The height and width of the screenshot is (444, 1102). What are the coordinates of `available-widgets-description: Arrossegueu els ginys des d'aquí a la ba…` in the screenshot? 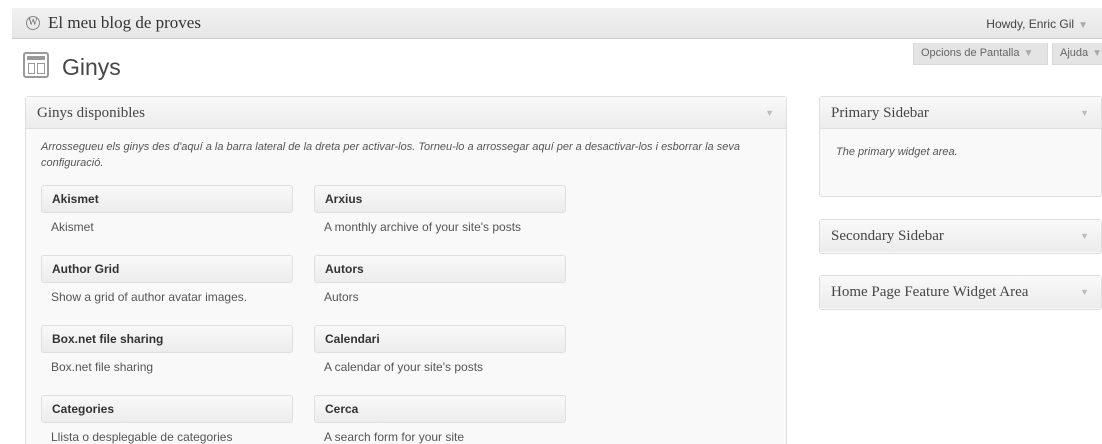 It's located at (390, 155).